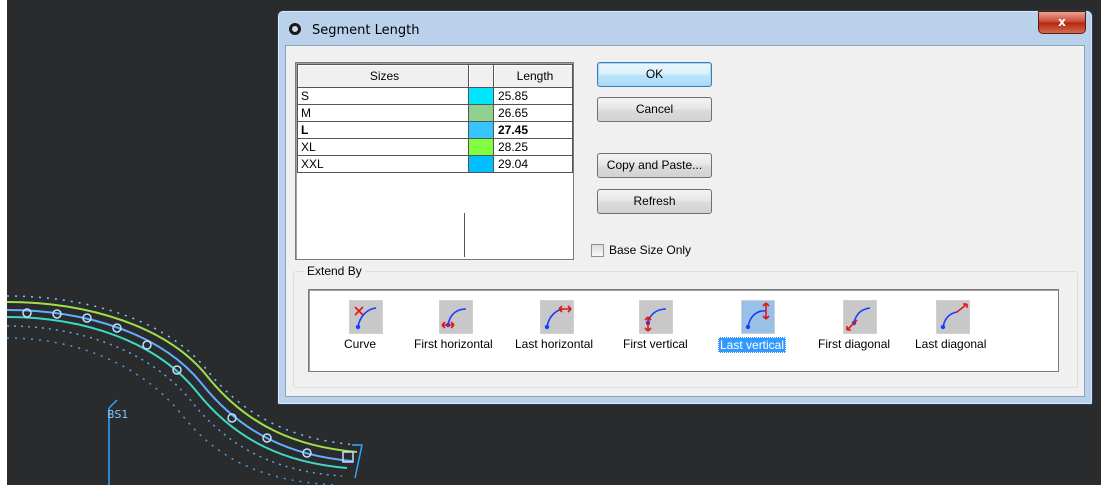  What do you see at coordinates (295, 29) in the screenshot?
I see `app-icon` at bounding box center [295, 29].